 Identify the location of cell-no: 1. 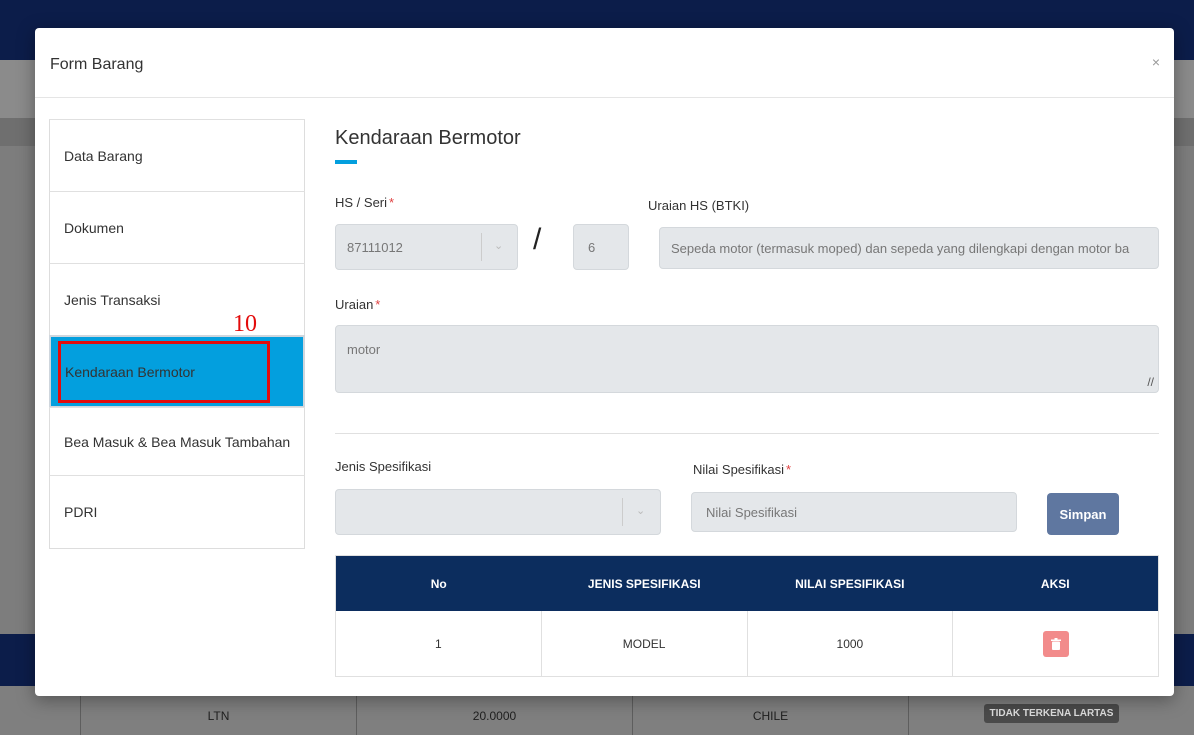
(439, 643).